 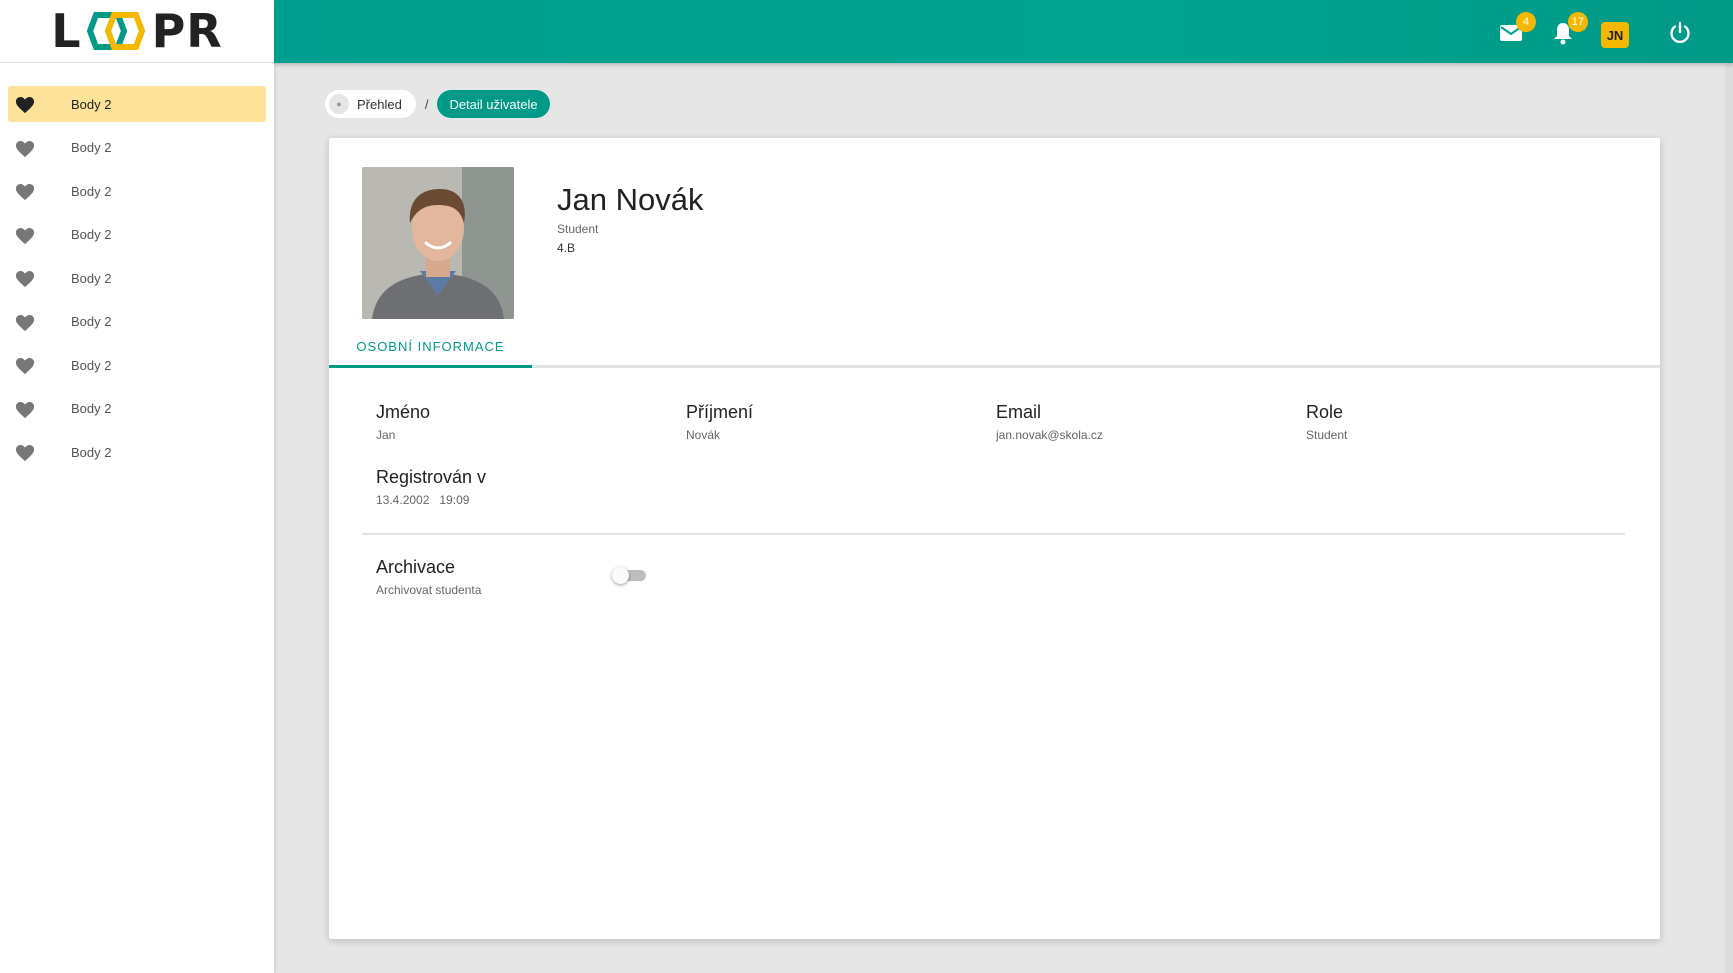 What do you see at coordinates (137, 322) in the screenshot?
I see `sidebar-item-6: Body 2` at bounding box center [137, 322].